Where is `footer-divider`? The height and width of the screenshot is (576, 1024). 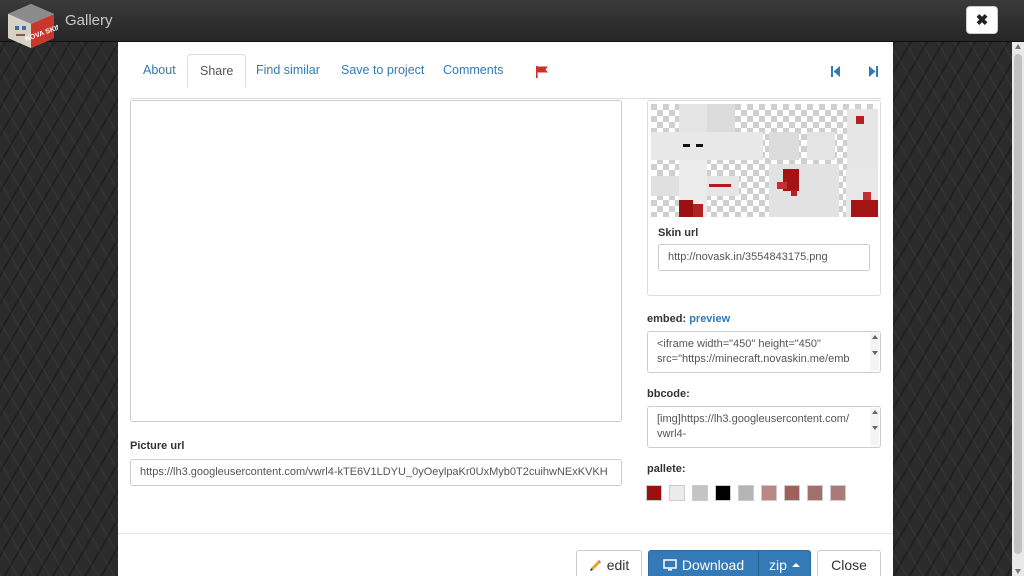 footer-divider is located at coordinates (505, 533).